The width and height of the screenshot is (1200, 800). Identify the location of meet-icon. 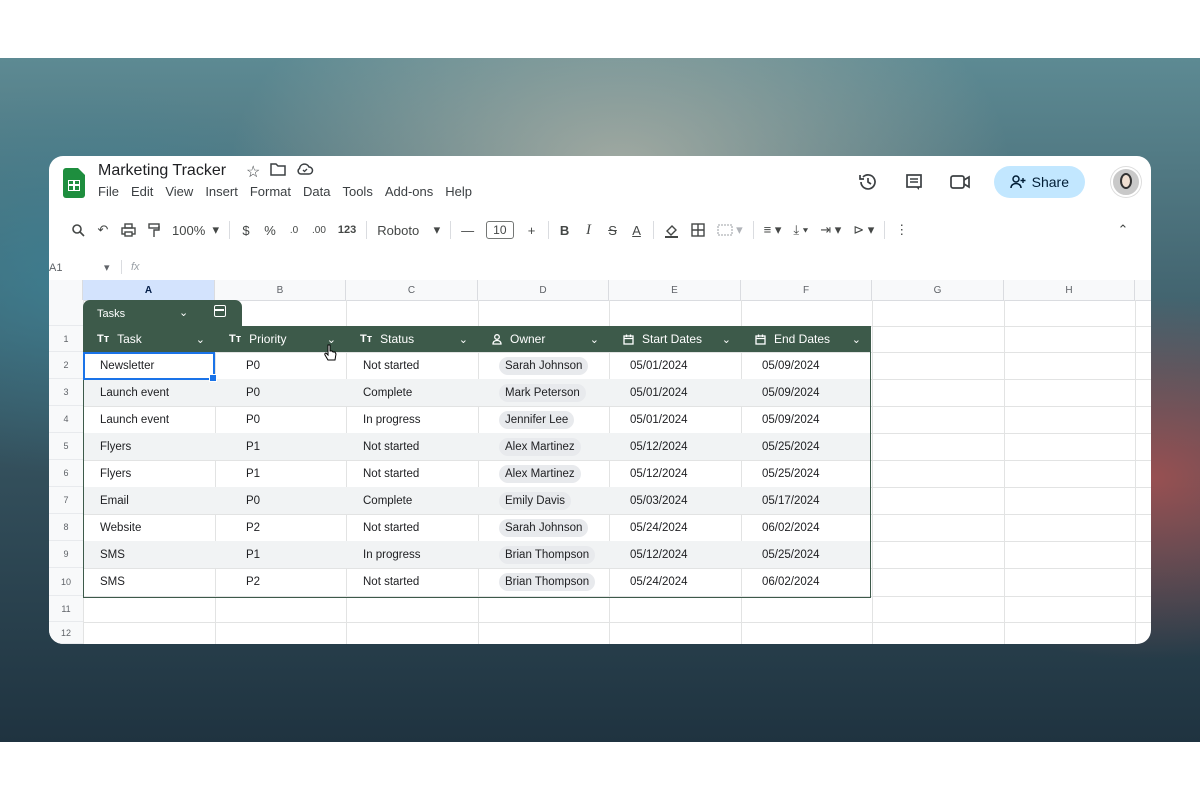
(960, 182).